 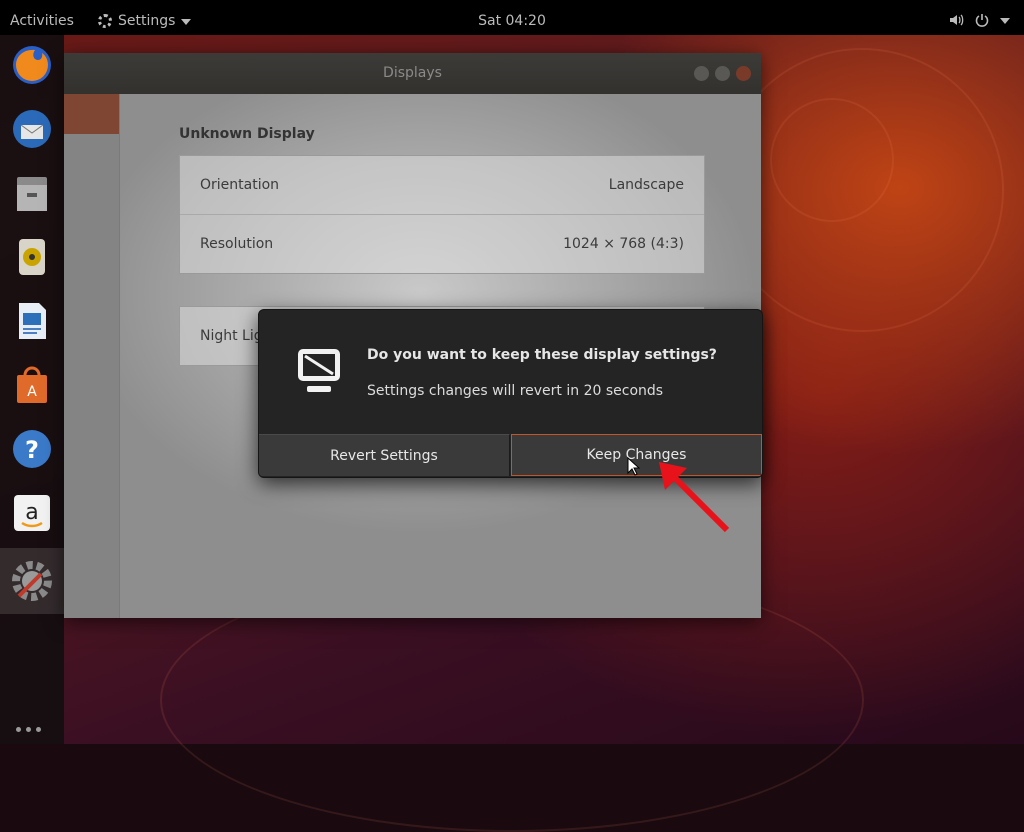 What do you see at coordinates (240, 185) in the screenshot?
I see `orientation-label: Orientation` at bounding box center [240, 185].